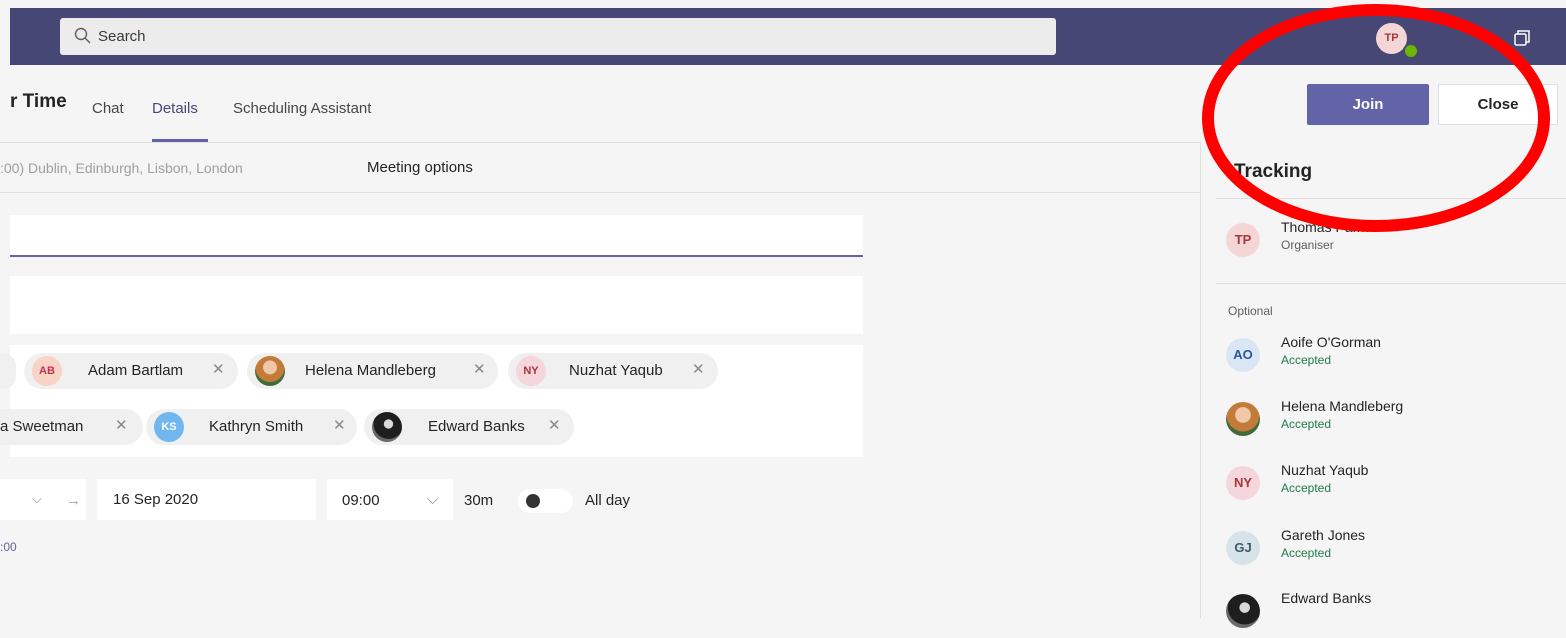  I want to click on all-day-toggle, so click(545, 501).